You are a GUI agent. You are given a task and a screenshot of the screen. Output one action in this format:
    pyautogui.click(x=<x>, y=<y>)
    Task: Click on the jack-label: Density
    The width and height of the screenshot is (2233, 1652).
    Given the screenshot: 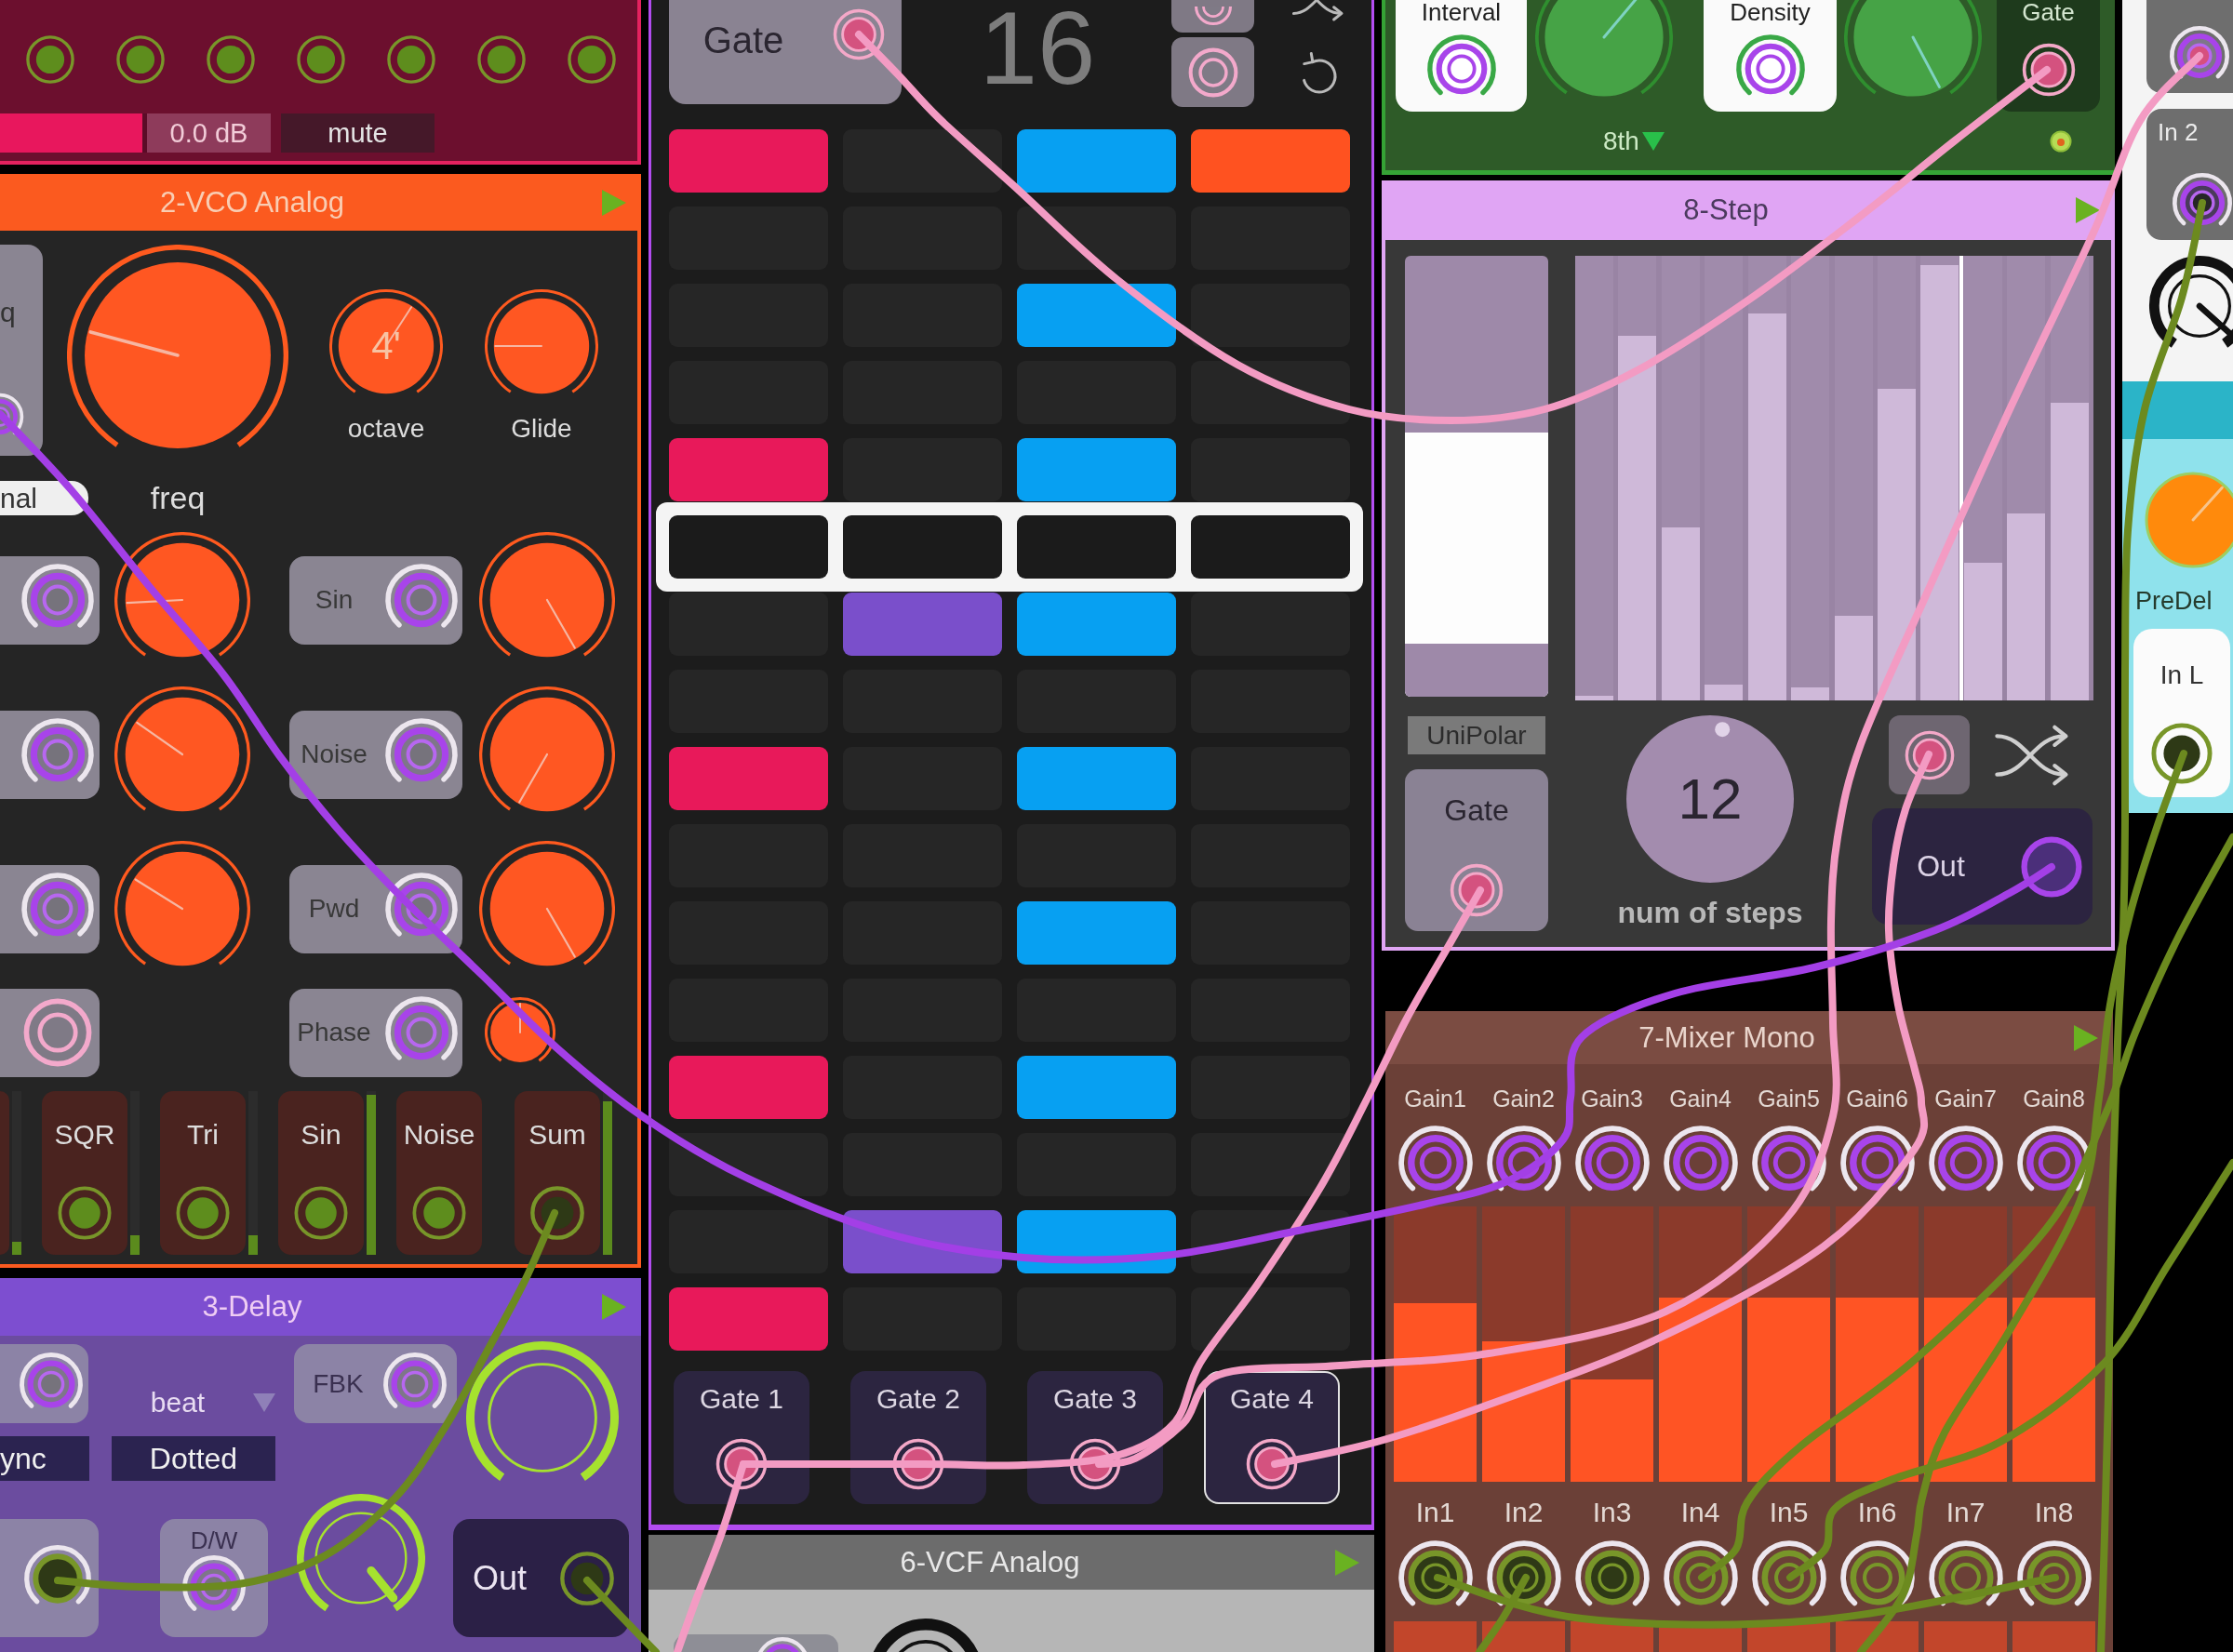 What is the action you would take?
    pyautogui.click(x=1770, y=12)
    